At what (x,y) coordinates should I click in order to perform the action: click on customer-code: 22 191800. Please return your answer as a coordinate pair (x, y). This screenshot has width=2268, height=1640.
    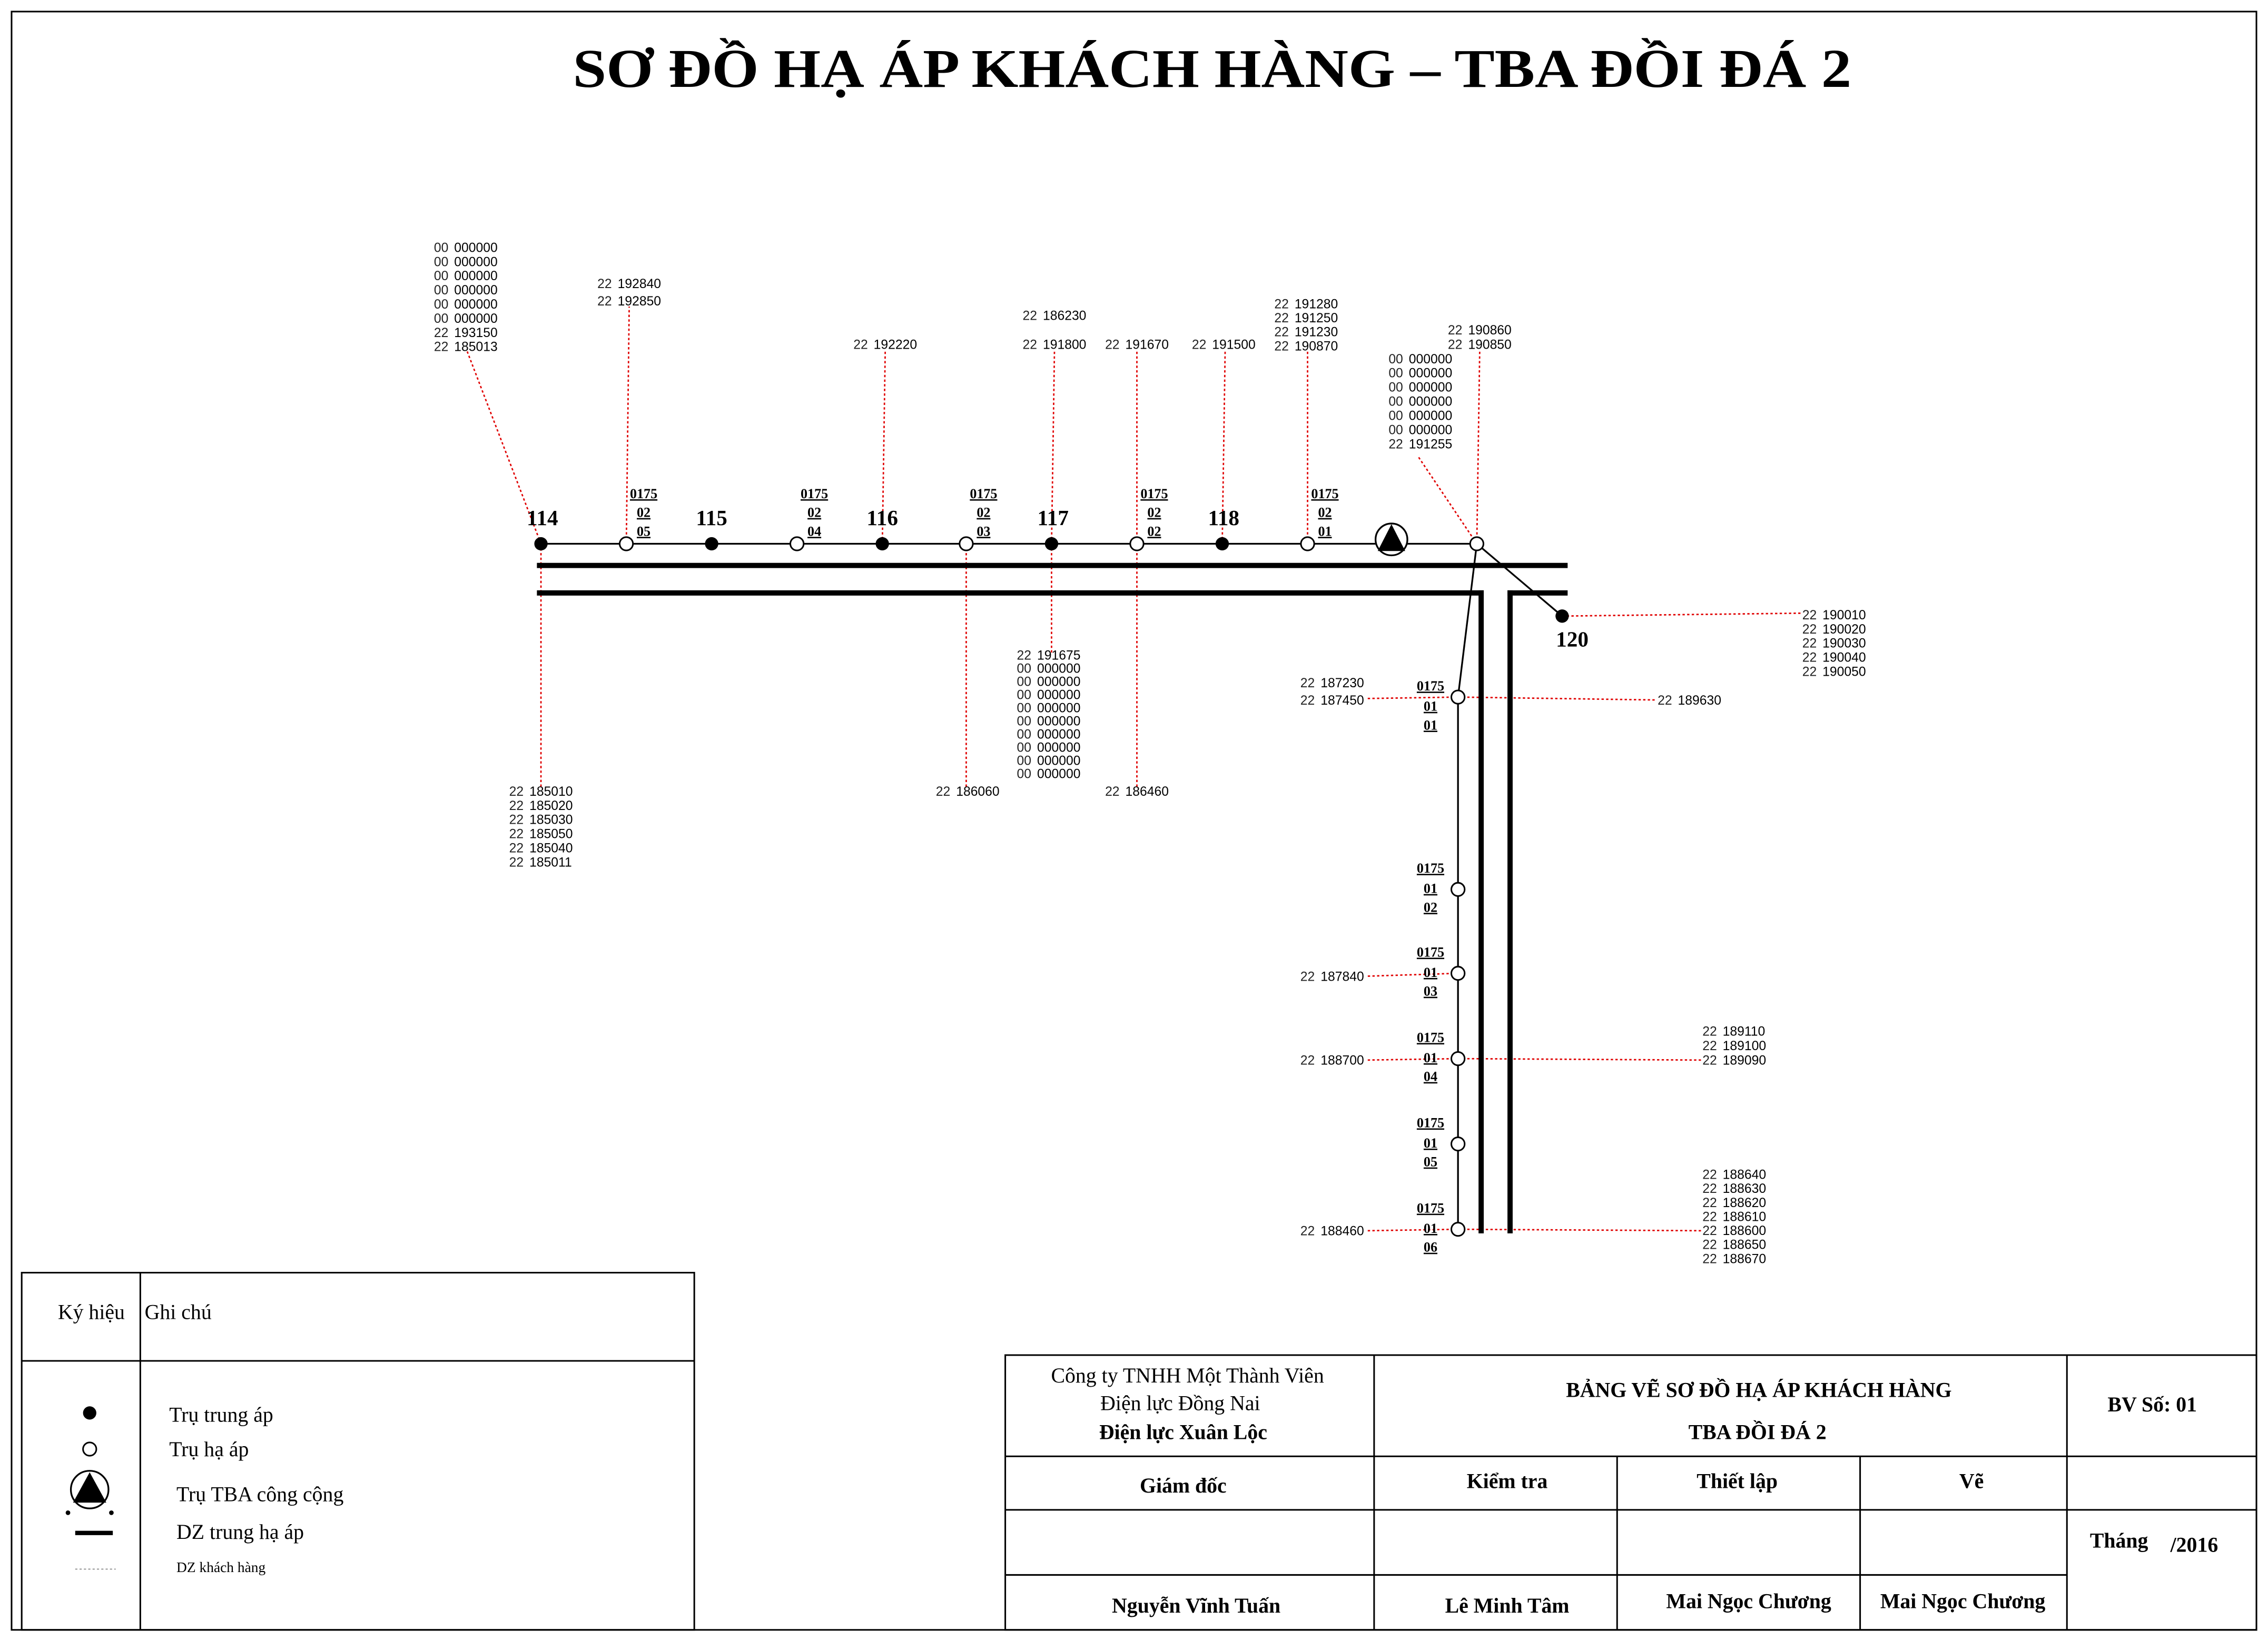
    Looking at the image, I should click on (1055, 345).